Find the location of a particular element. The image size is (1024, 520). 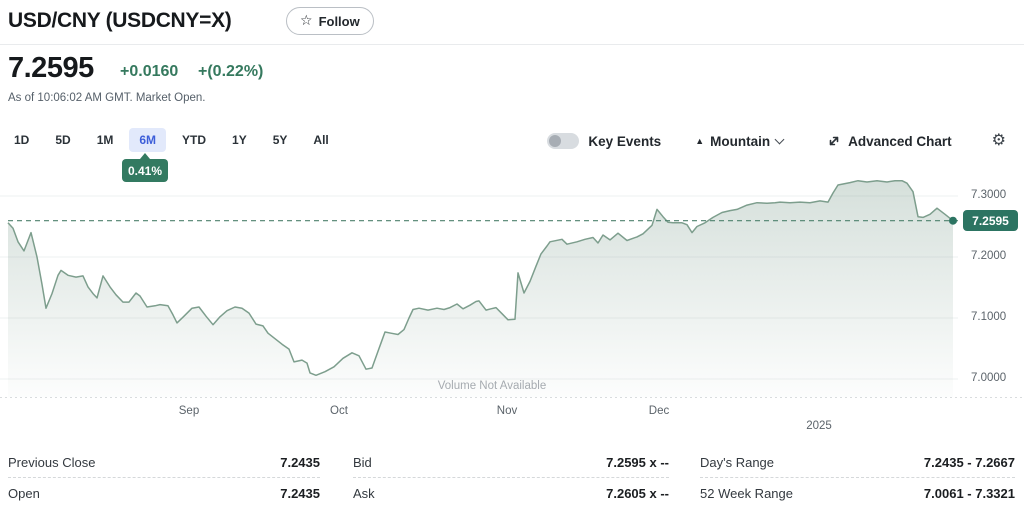

stats-column: Bid 7.2595 x -- Ask 7.2605 x -- is located at coordinates (511, 477).